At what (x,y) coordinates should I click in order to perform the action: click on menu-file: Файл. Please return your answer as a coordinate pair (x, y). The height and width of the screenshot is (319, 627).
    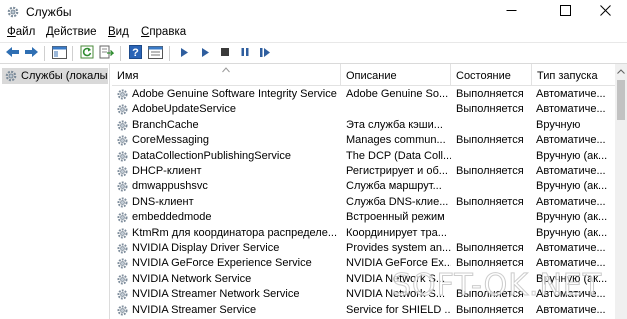
    Looking at the image, I should click on (21, 32).